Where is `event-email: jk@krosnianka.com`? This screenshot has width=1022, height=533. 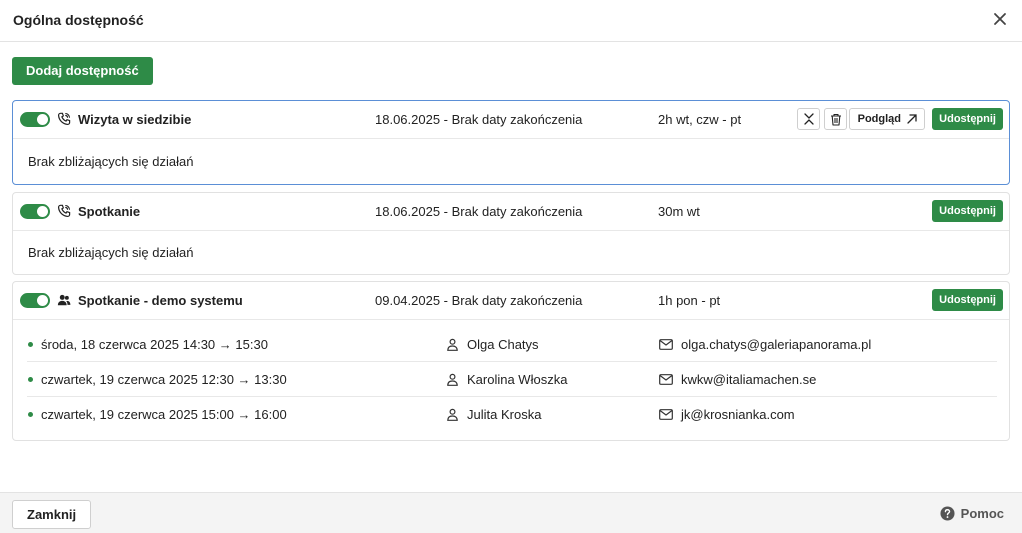
event-email: jk@krosnianka.com is located at coordinates (738, 414).